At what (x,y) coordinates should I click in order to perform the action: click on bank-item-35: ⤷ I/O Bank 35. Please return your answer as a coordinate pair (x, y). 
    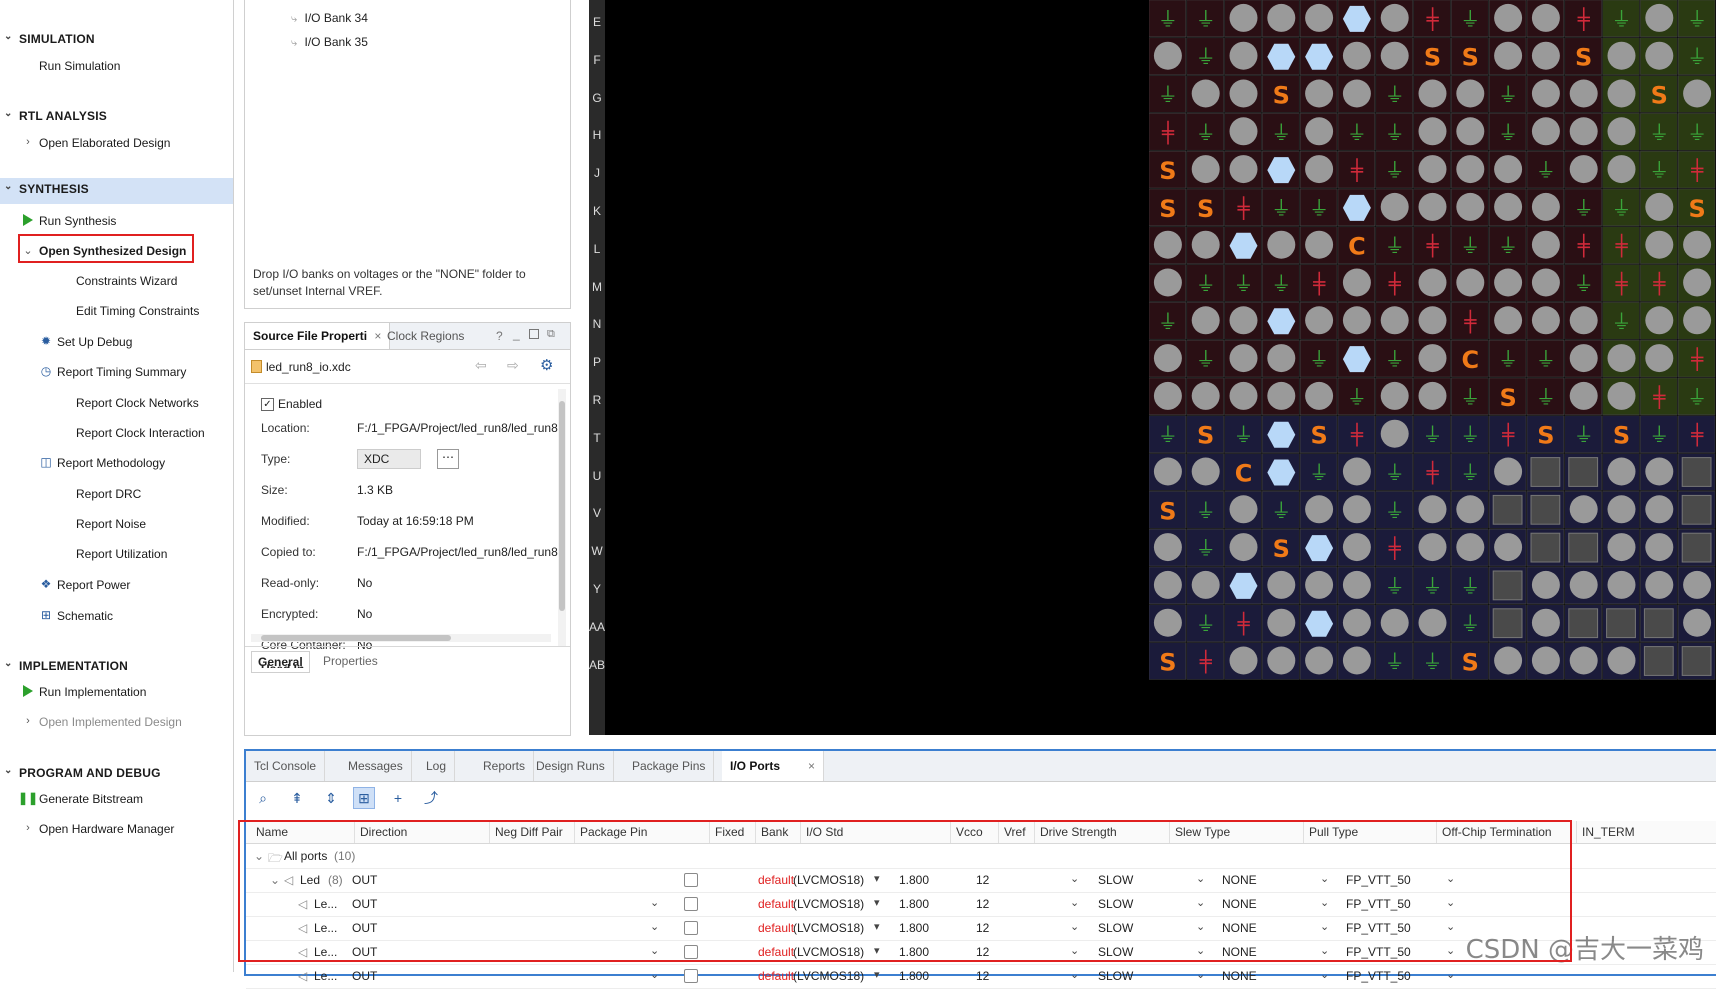
    Looking at the image, I should click on (329, 42).